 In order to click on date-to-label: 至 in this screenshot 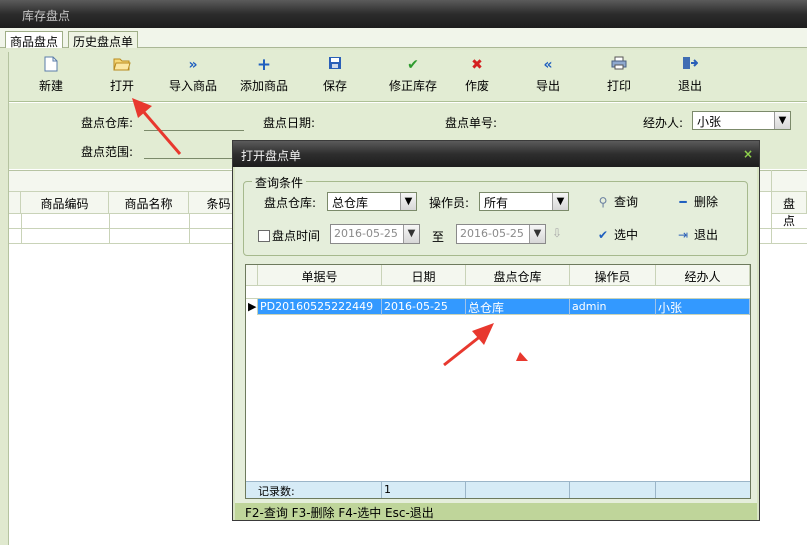, I will do `click(438, 237)`.